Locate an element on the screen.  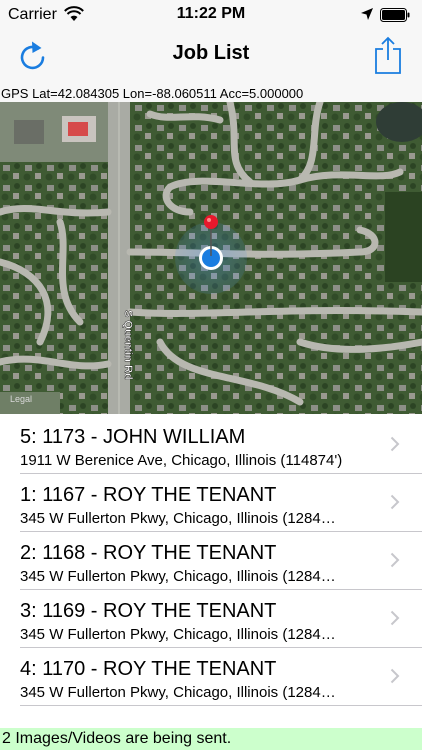
clock: 11:22 PM is located at coordinates (211, 13).